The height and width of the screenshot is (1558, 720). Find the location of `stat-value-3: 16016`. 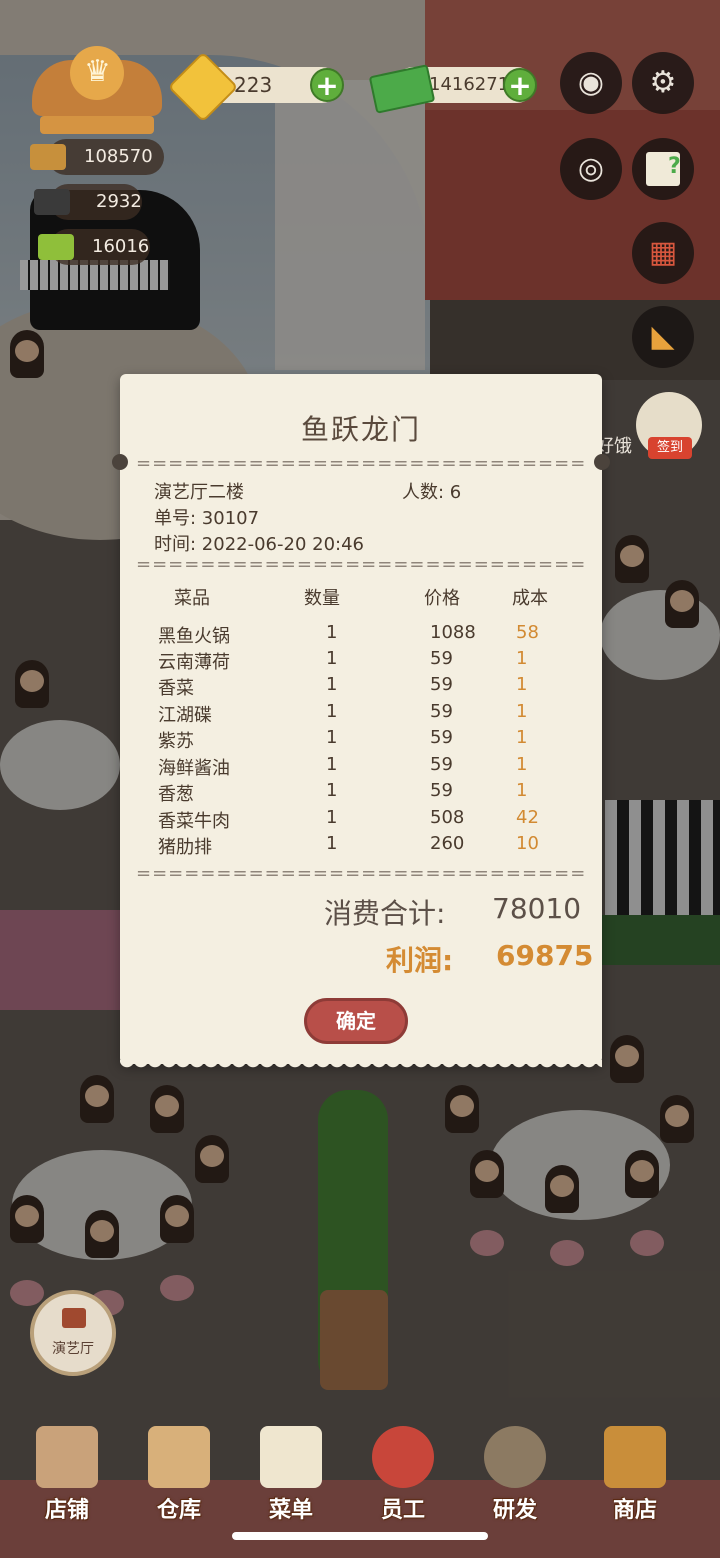

stat-value-3: 16016 is located at coordinates (121, 246).